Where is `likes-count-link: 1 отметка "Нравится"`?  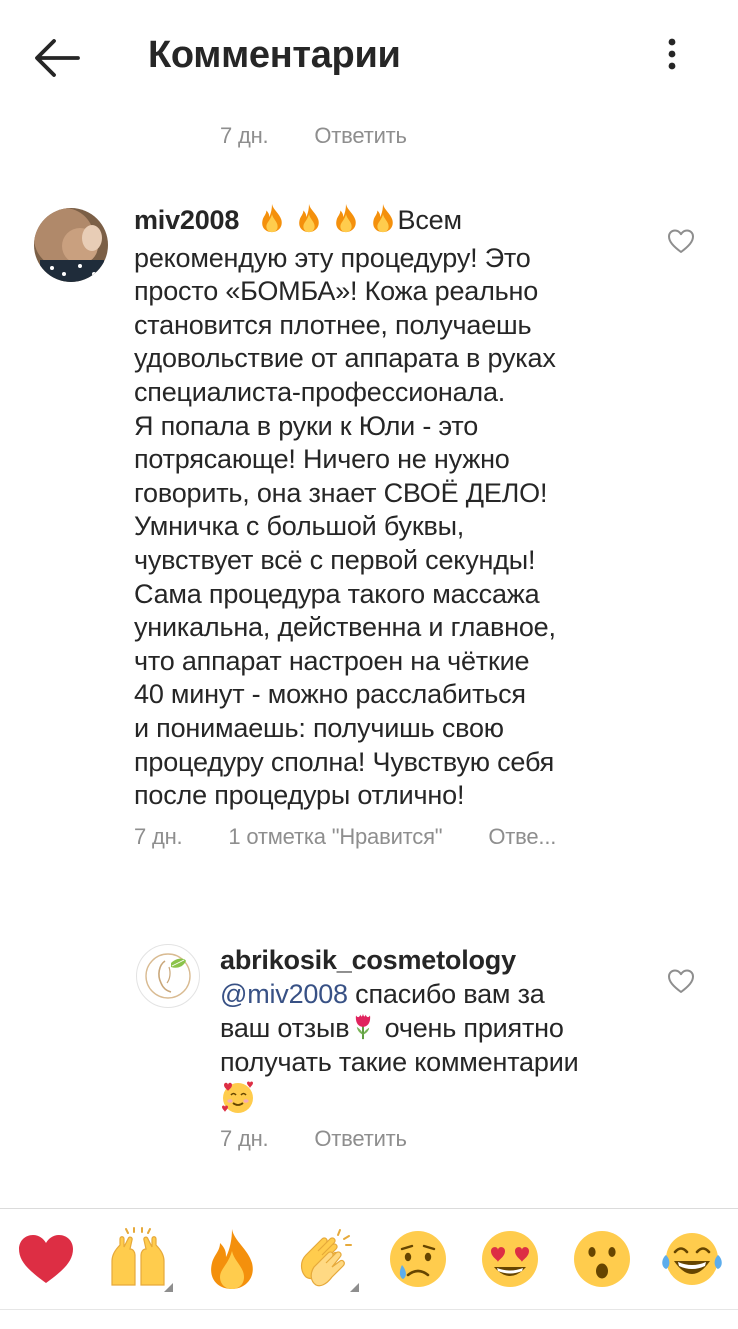
likes-count-link: 1 отметка "Нравится" is located at coordinates (335, 837).